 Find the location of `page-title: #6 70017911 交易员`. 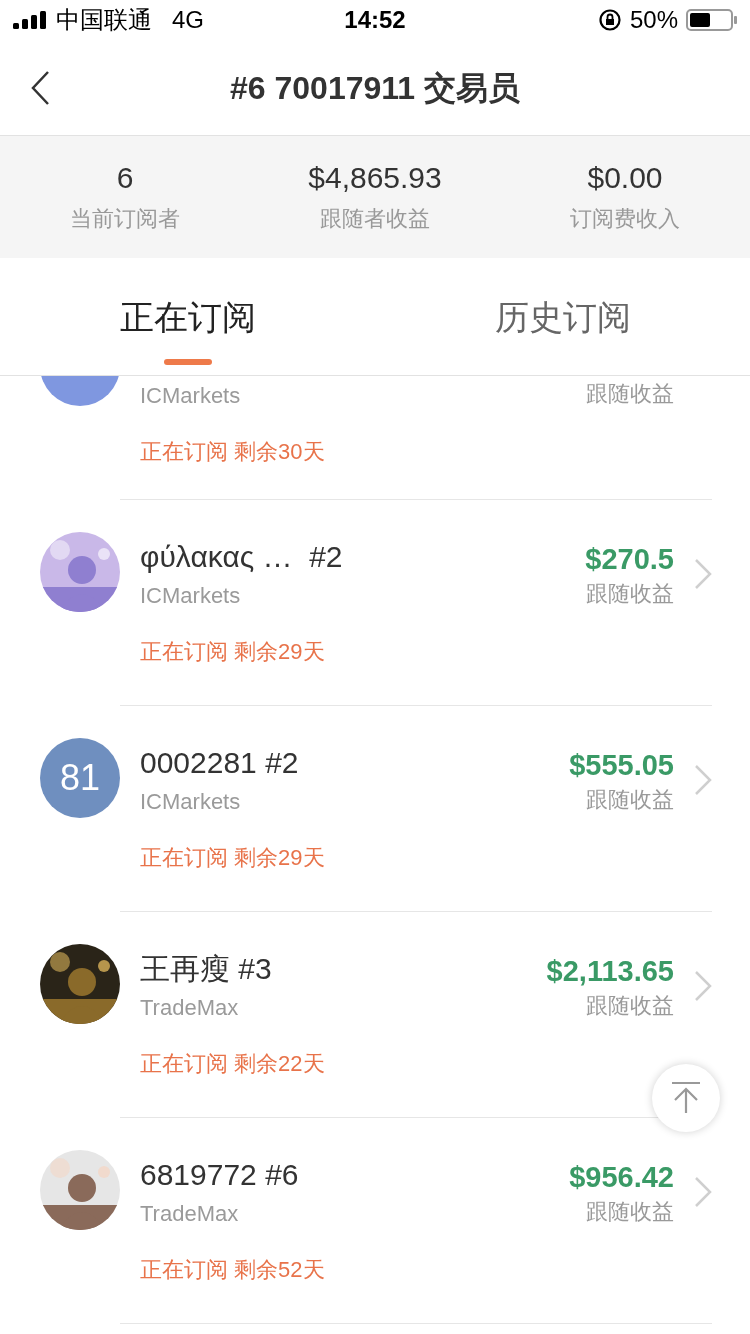

page-title: #6 70017911 交易员 is located at coordinates (375, 88).